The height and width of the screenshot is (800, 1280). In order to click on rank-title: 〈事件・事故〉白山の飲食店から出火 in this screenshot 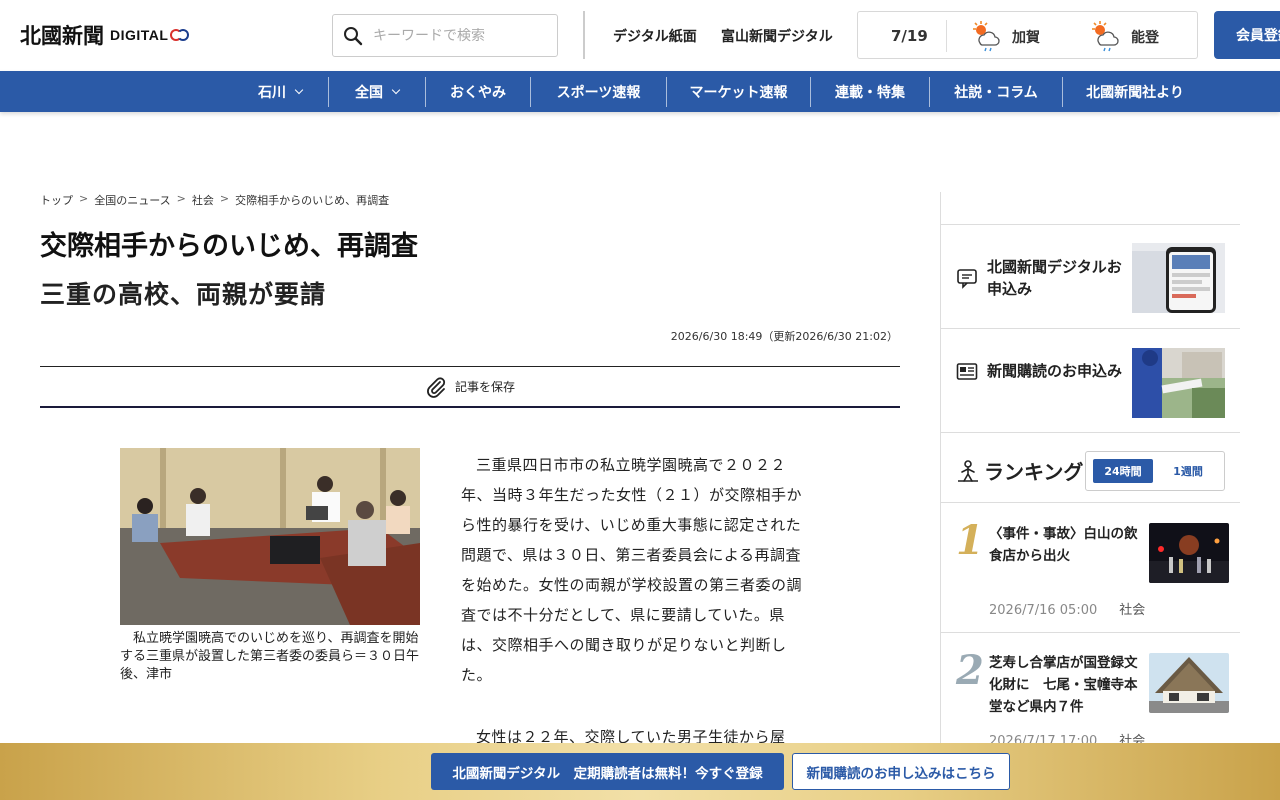, I will do `click(1068, 545)`.